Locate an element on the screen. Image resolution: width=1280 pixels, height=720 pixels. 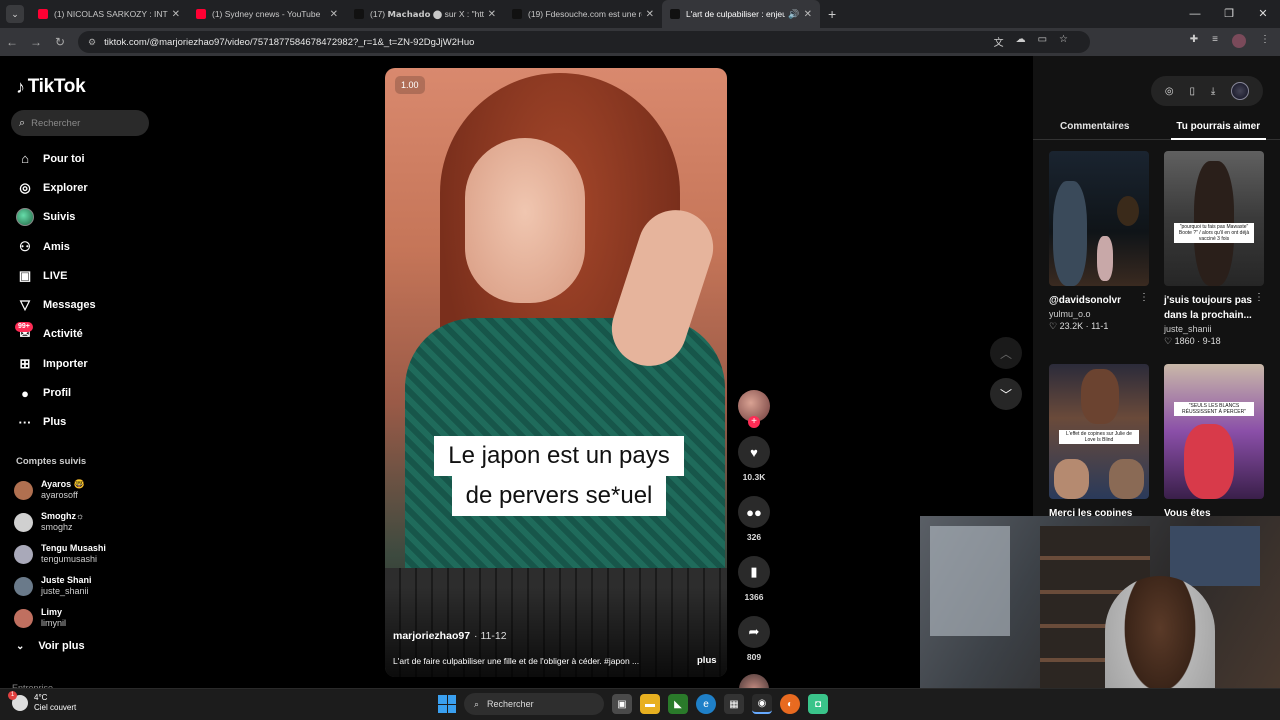
close-window-icon: ✕ is located at coordinates (1263, 14).